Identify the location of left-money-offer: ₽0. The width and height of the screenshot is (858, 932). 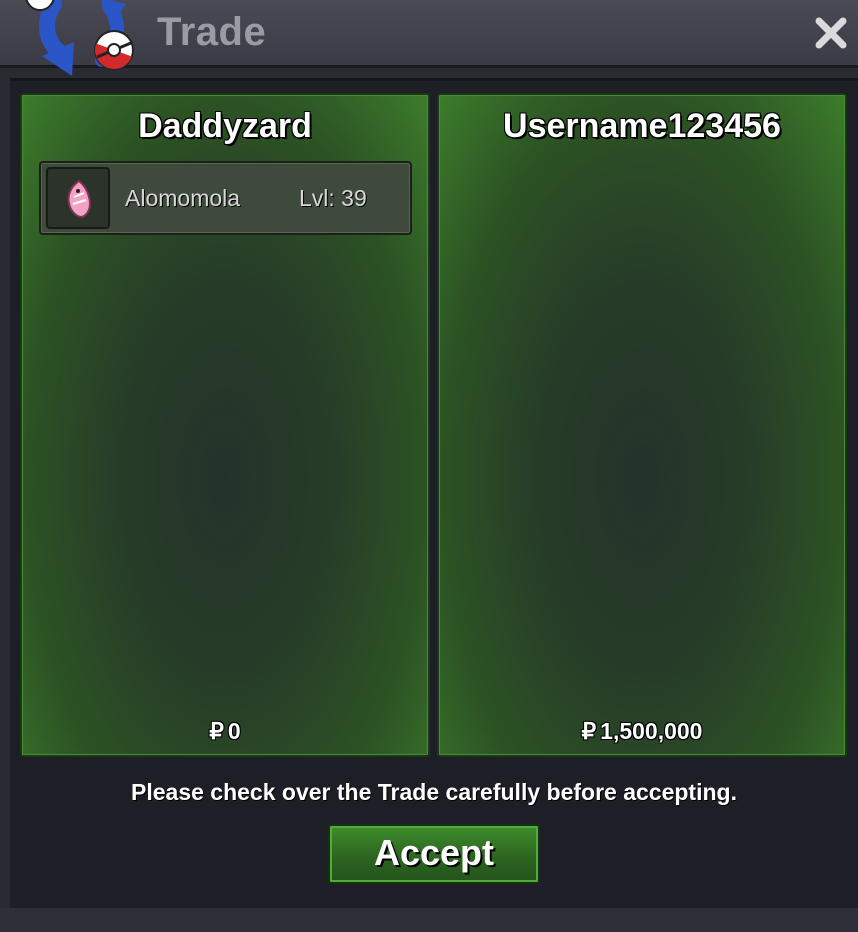
(225, 731).